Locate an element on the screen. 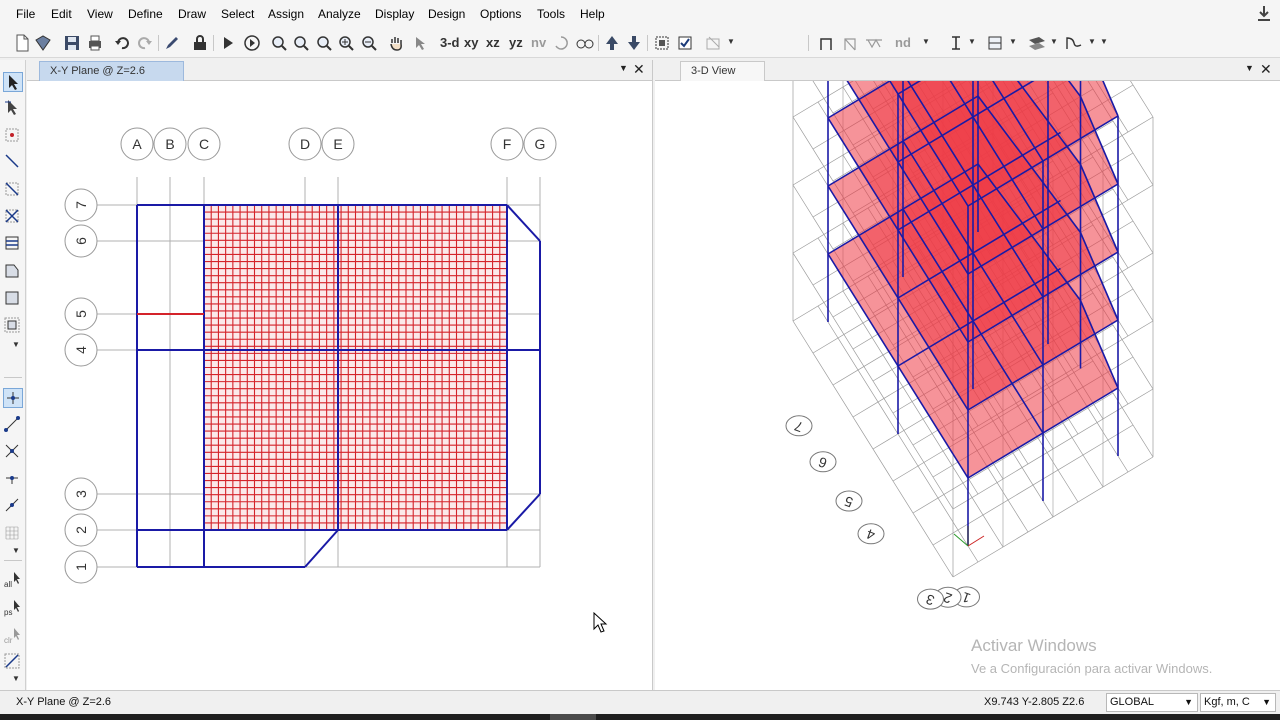  menu-analyze: Analyze is located at coordinates (339, 14).